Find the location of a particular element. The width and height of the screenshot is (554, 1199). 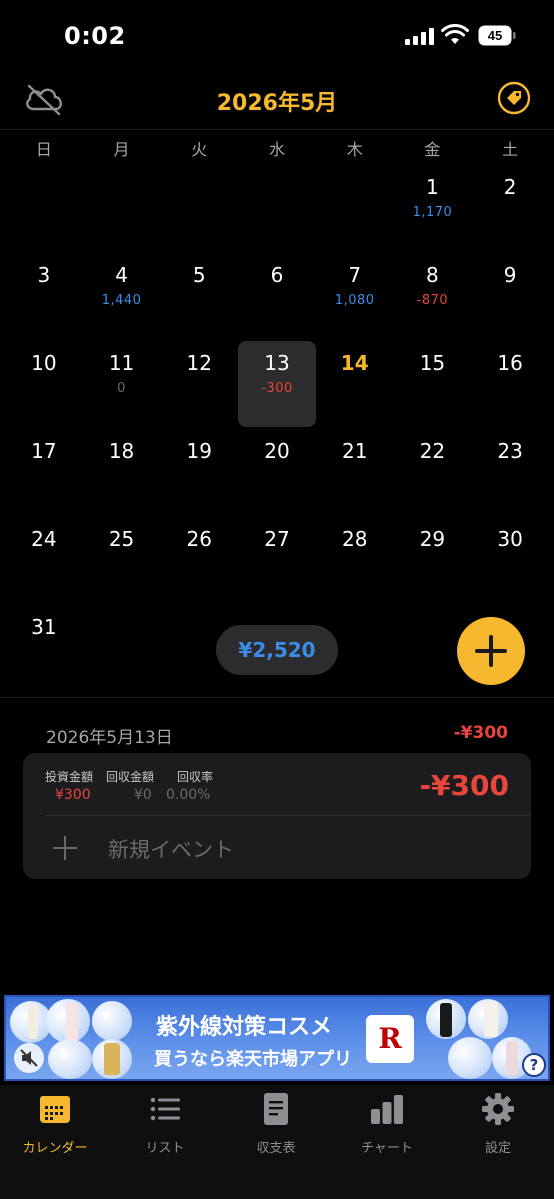

ad-banner: 紫外線対策コスメ 買うなら楽天市場アプリ R ? is located at coordinates (277, 1038).